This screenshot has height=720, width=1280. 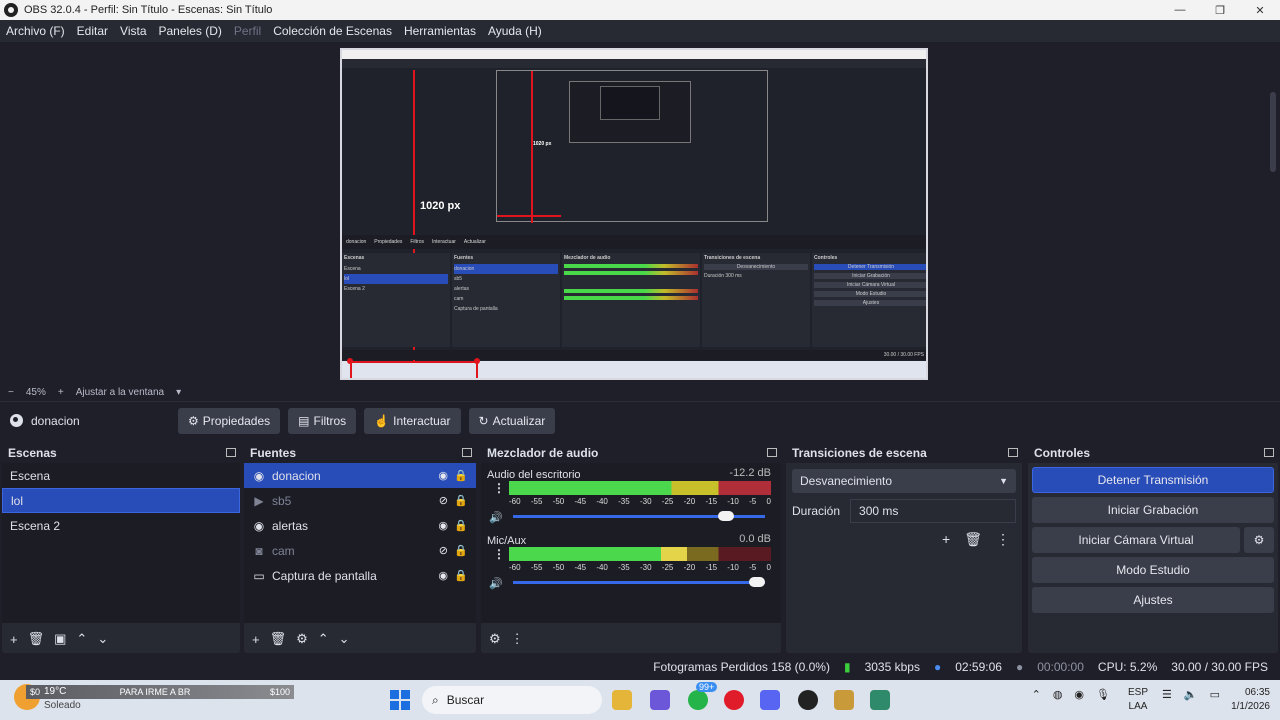 I want to click on language-indicator: ESP LAA, so click(x=1138, y=700).